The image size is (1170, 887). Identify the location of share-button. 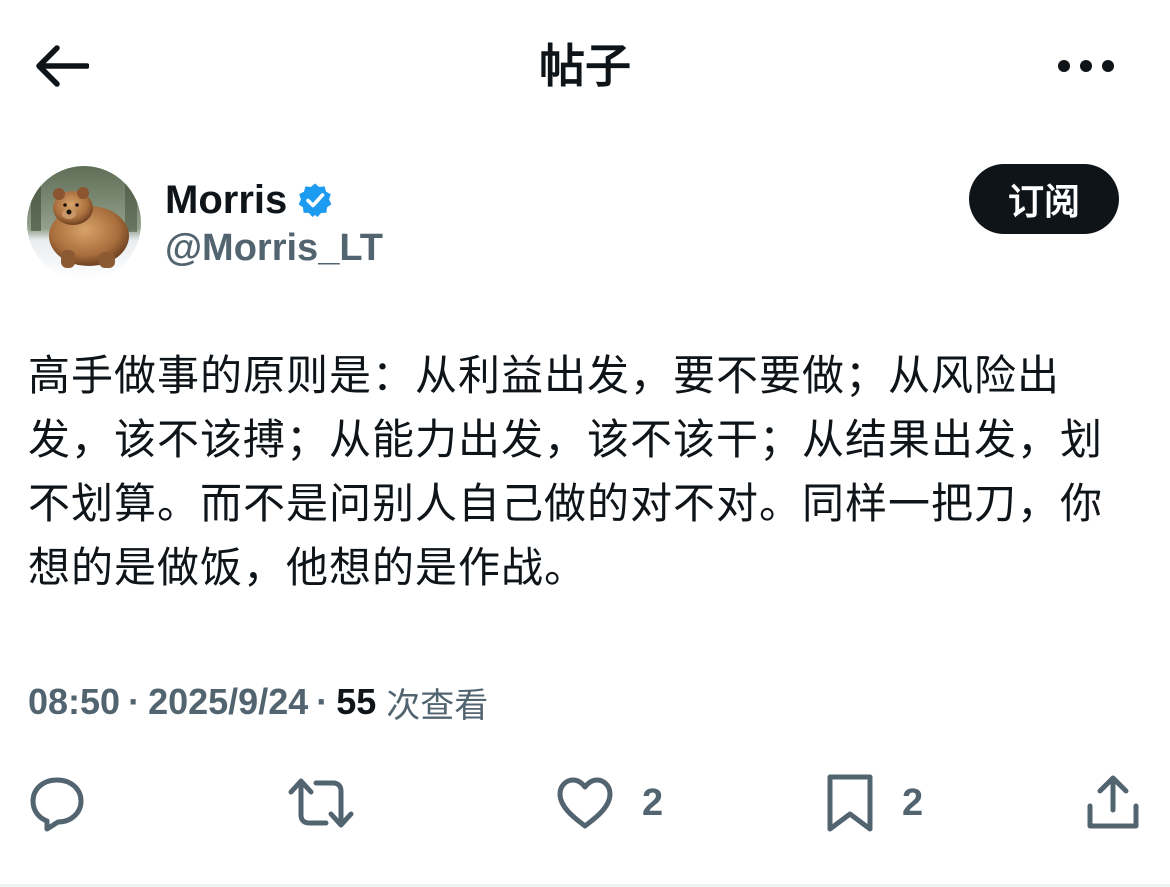
(1113, 803).